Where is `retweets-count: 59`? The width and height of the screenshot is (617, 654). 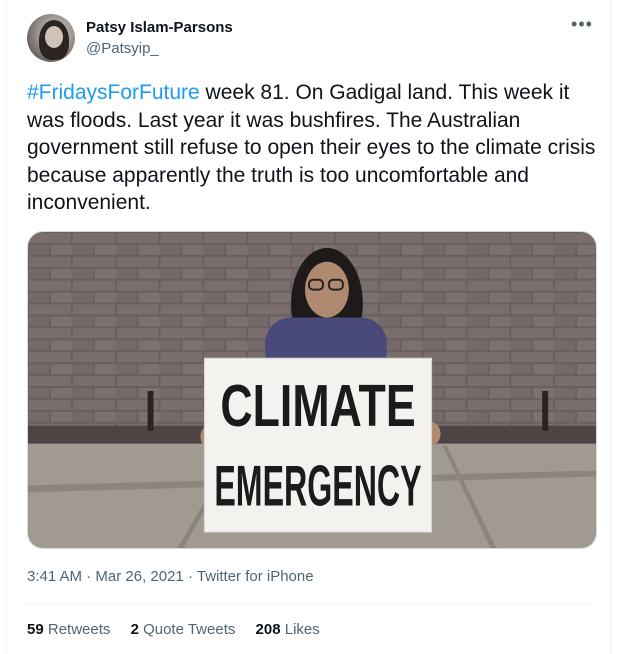 retweets-count: 59 is located at coordinates (35, 629).